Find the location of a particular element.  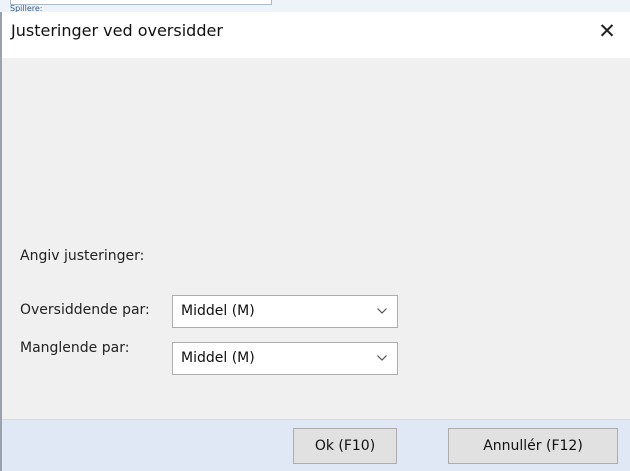

button-bar: Ok (F10) Annullér (F12) is located at coordinates (316, 445).